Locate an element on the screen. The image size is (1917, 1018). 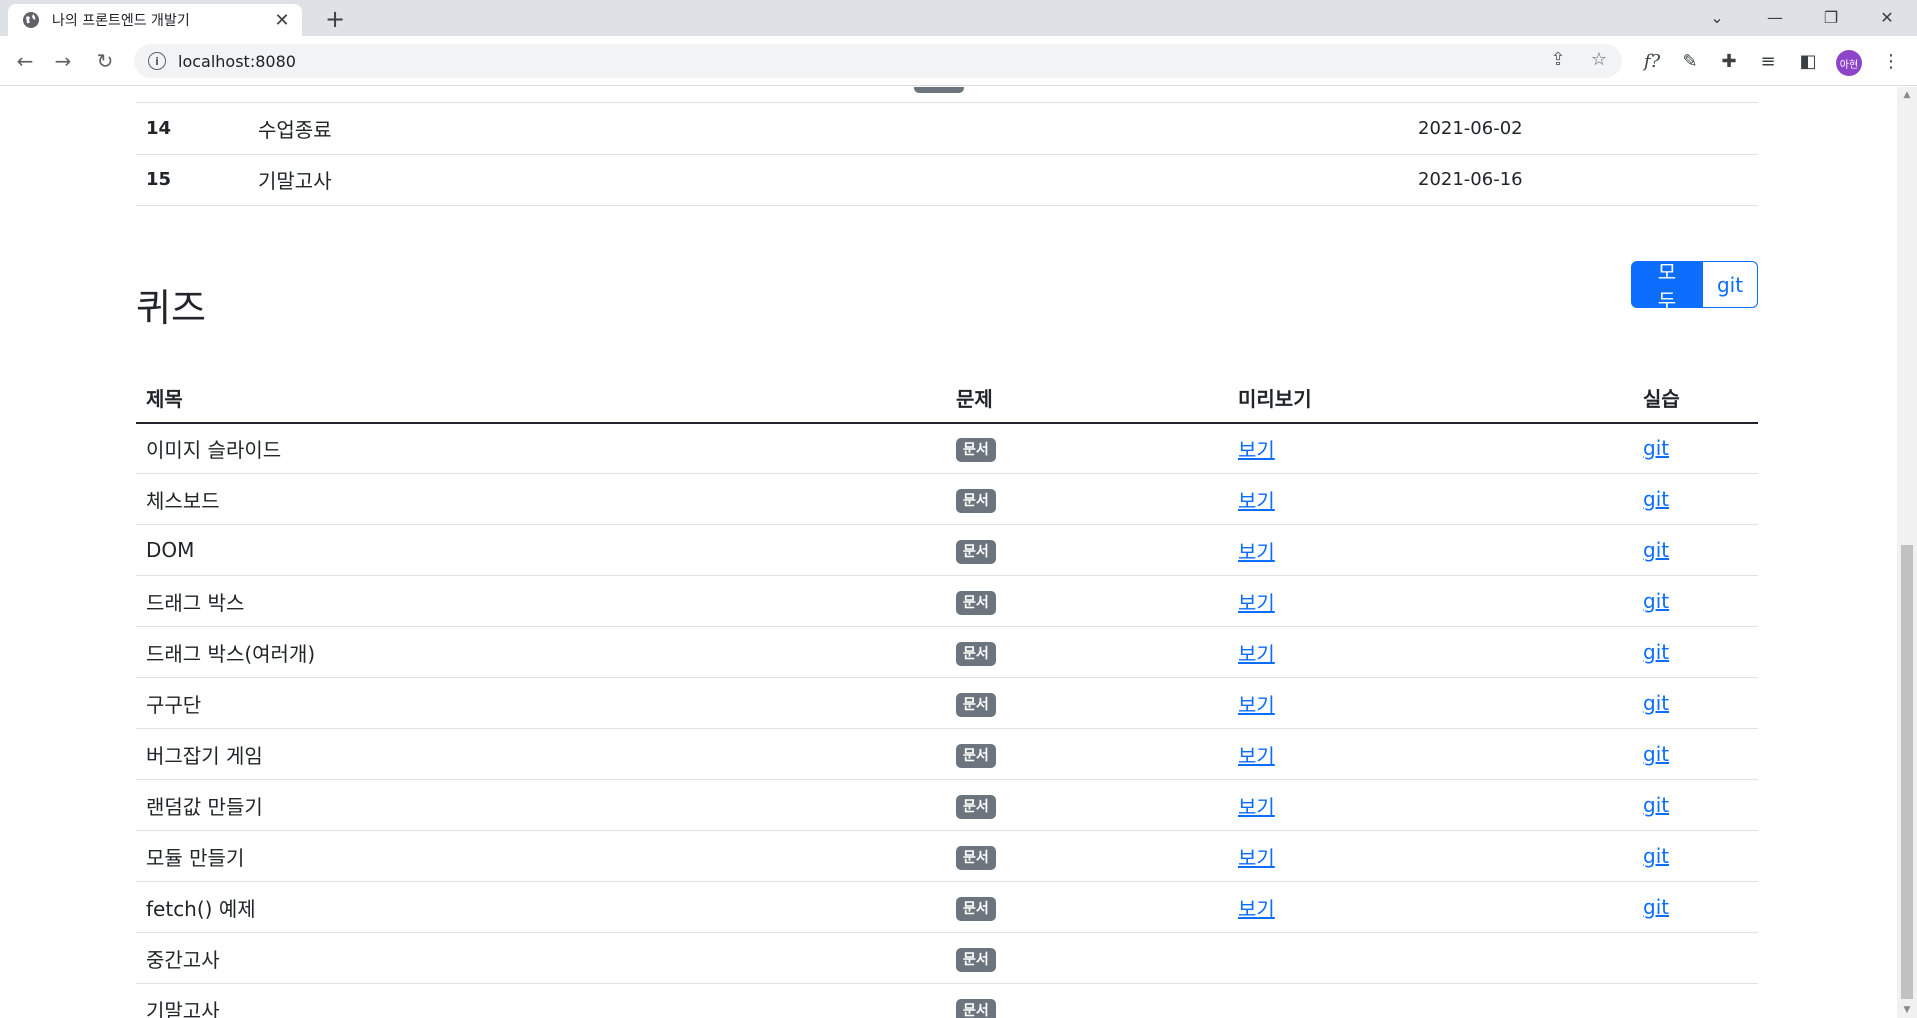
forward-icon: → is located at coordinates (63, 61).